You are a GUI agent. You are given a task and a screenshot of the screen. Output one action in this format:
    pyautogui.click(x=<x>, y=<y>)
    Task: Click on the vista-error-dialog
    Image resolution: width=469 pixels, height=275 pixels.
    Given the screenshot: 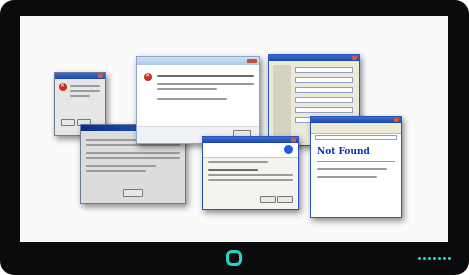 What is the action you would take?
    pyautogui.click(x=198, y=100)
    